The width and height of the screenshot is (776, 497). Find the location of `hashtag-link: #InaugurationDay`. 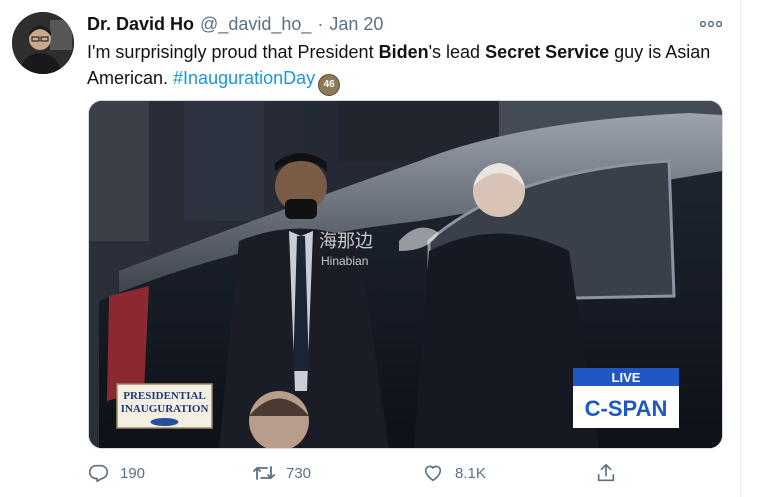

hashtag-link: #InaugurationDay is located at coordinates (244, 78).